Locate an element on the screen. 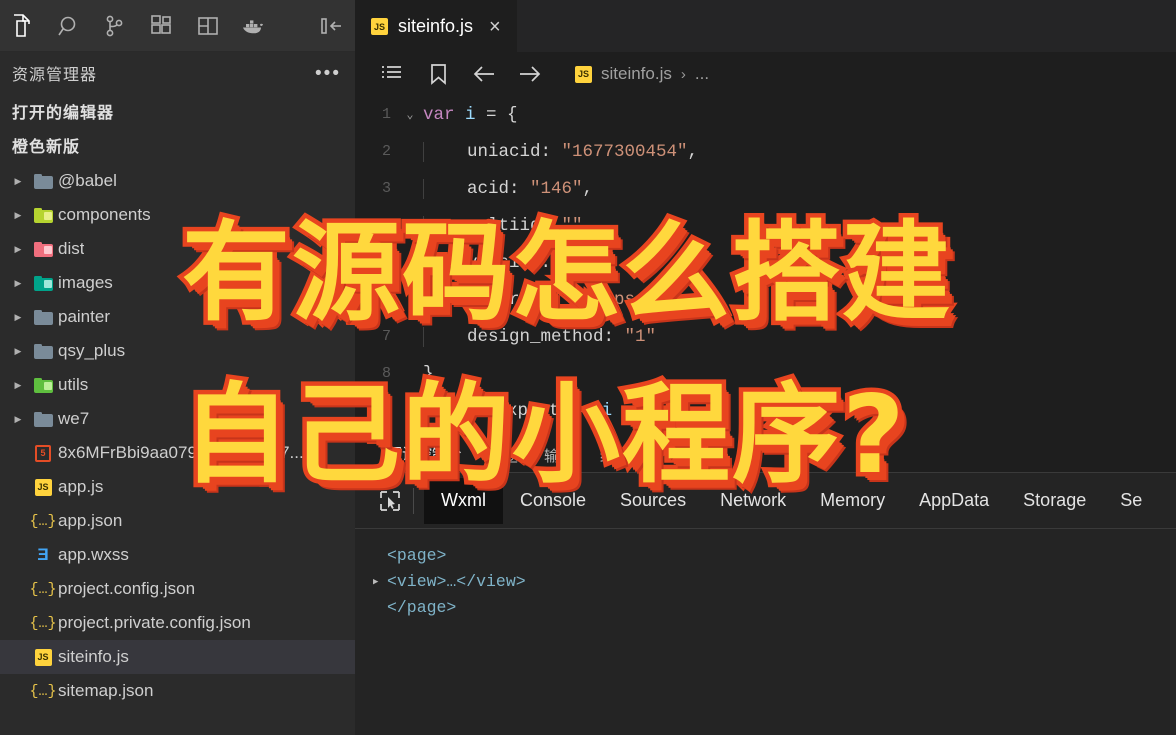 The height and width of the screenshot is (735, 1176). code-line-content: design_method: "1" is located at coordinates (539, 336).